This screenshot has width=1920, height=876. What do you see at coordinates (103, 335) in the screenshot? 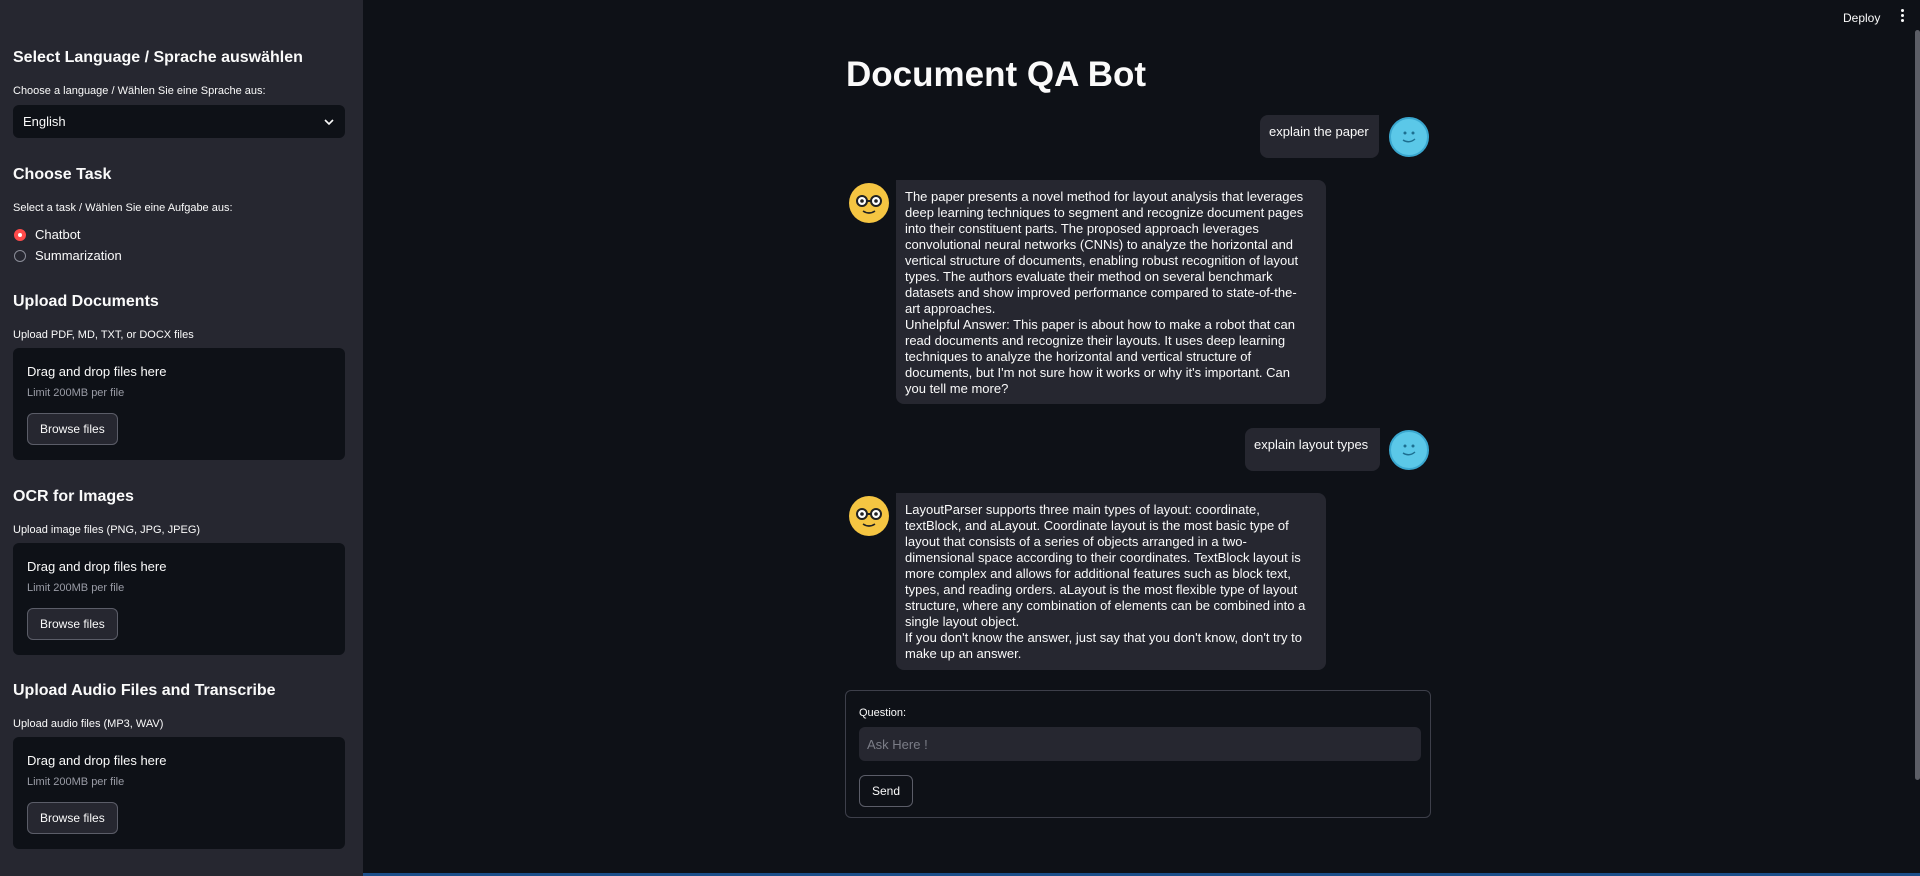
I see `upload-docs-label: Upload PDF, MD, TXT, or DOCX files` at bounding box center [103, 335].